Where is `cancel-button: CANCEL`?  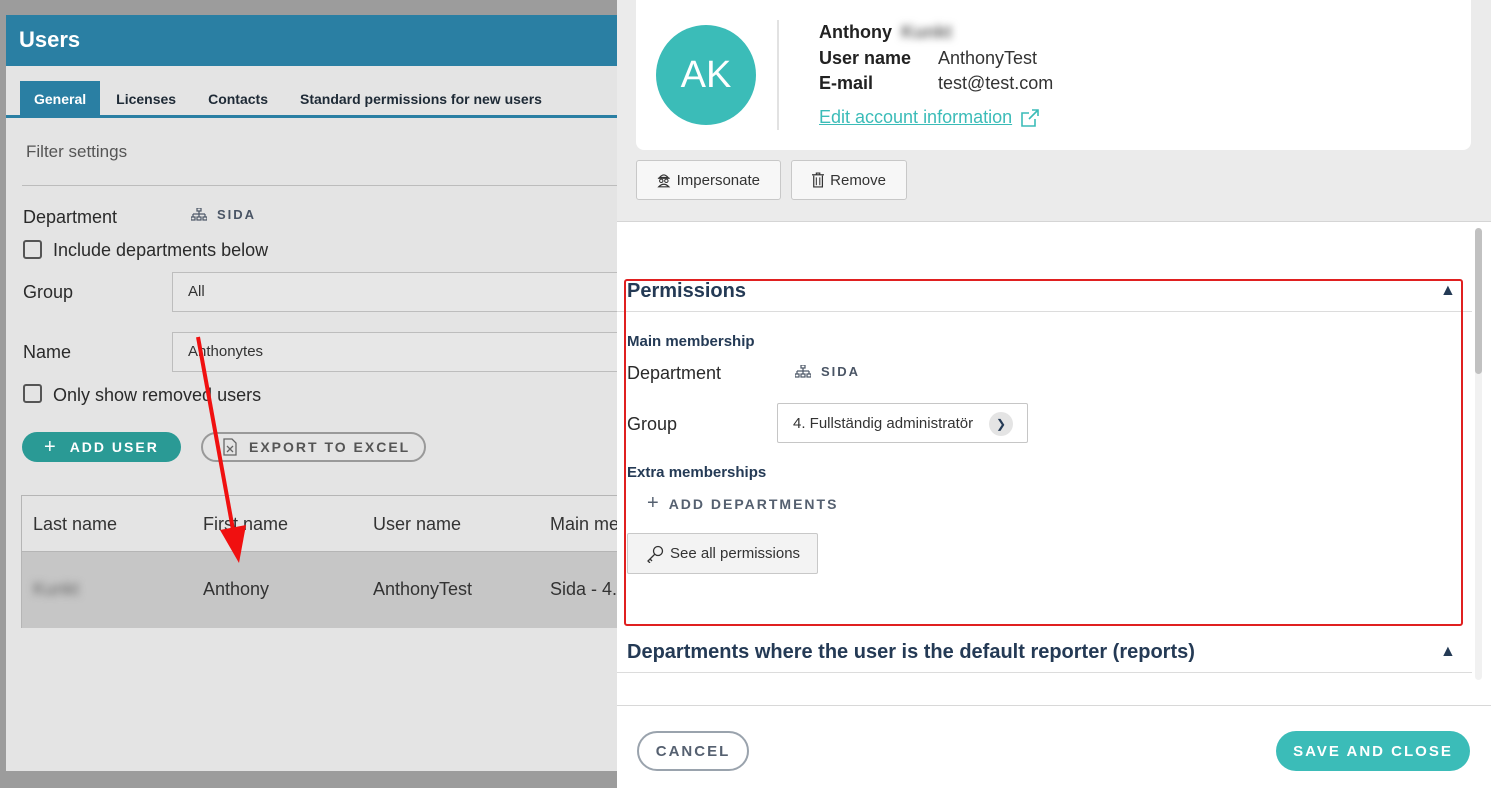
cancel-button: CANCEL is located at coordinates (693, 751).